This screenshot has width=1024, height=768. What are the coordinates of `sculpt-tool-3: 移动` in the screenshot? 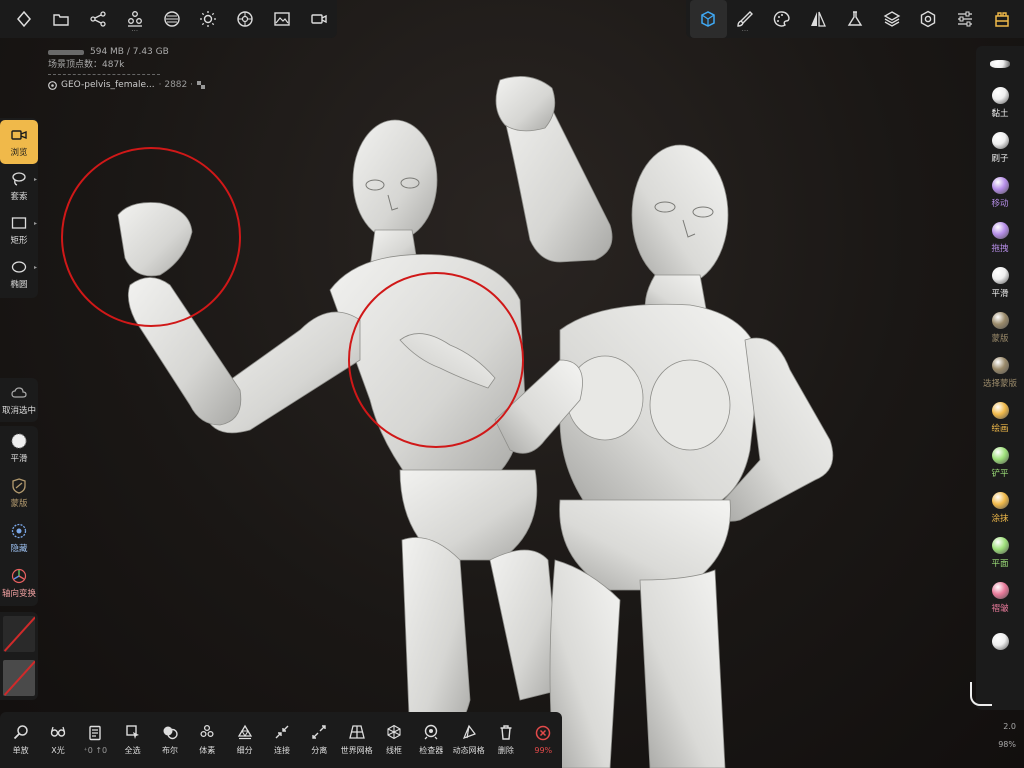 It's located at (1000, 192).